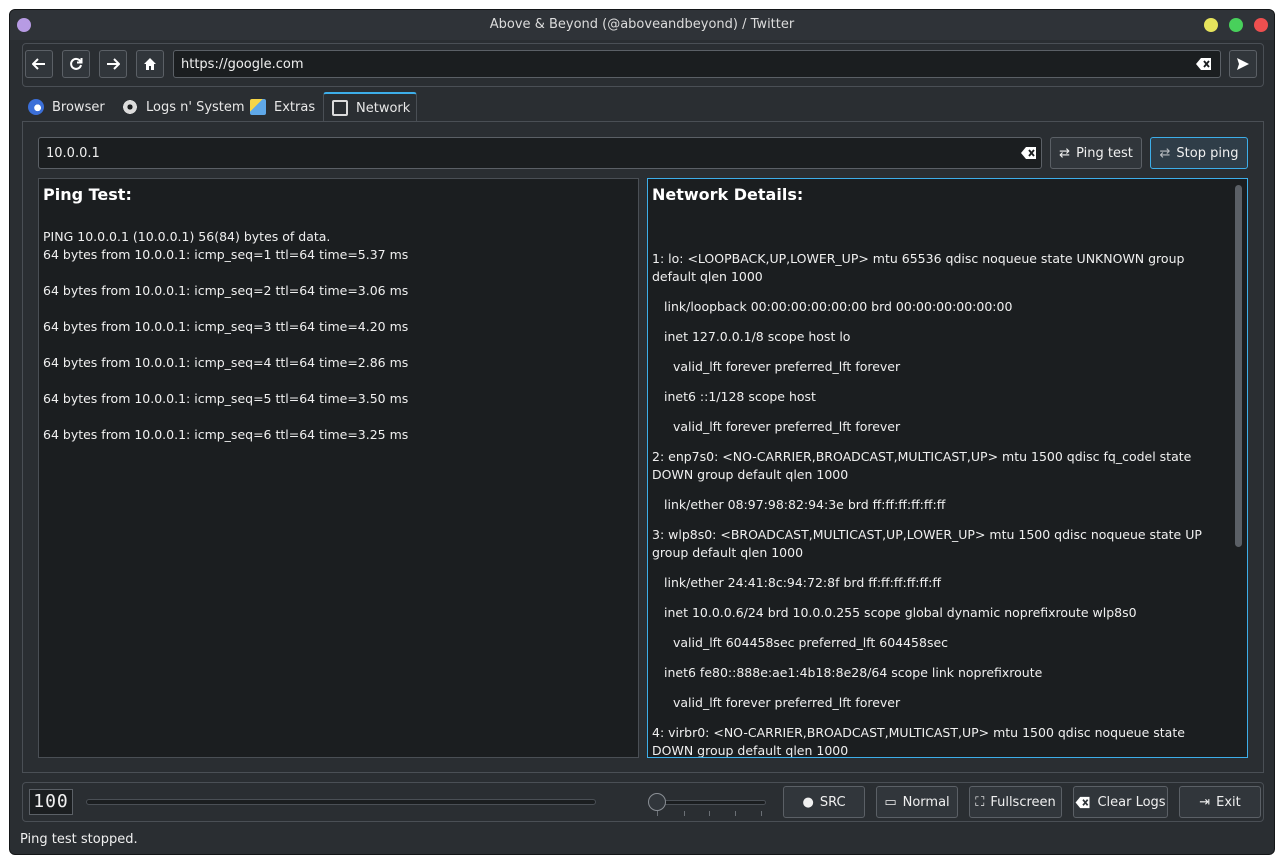 The width and height of the screenshot is (1284, 864). I want to click on network-icon, so click(340, 108).